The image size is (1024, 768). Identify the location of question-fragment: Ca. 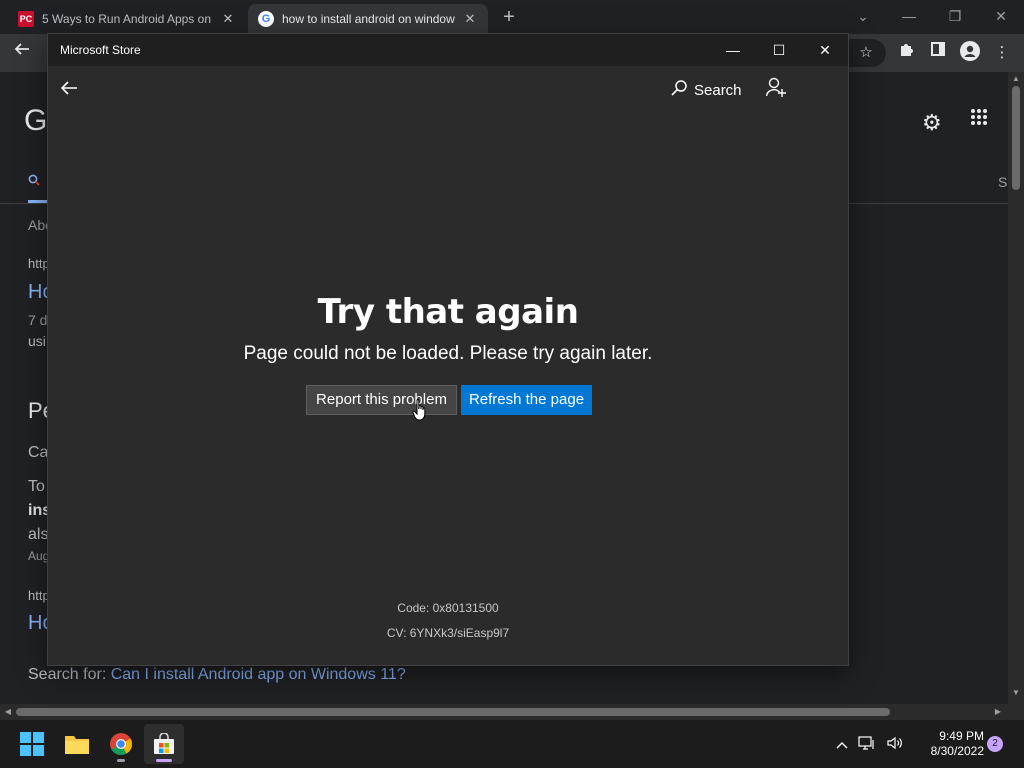
(38, 453).